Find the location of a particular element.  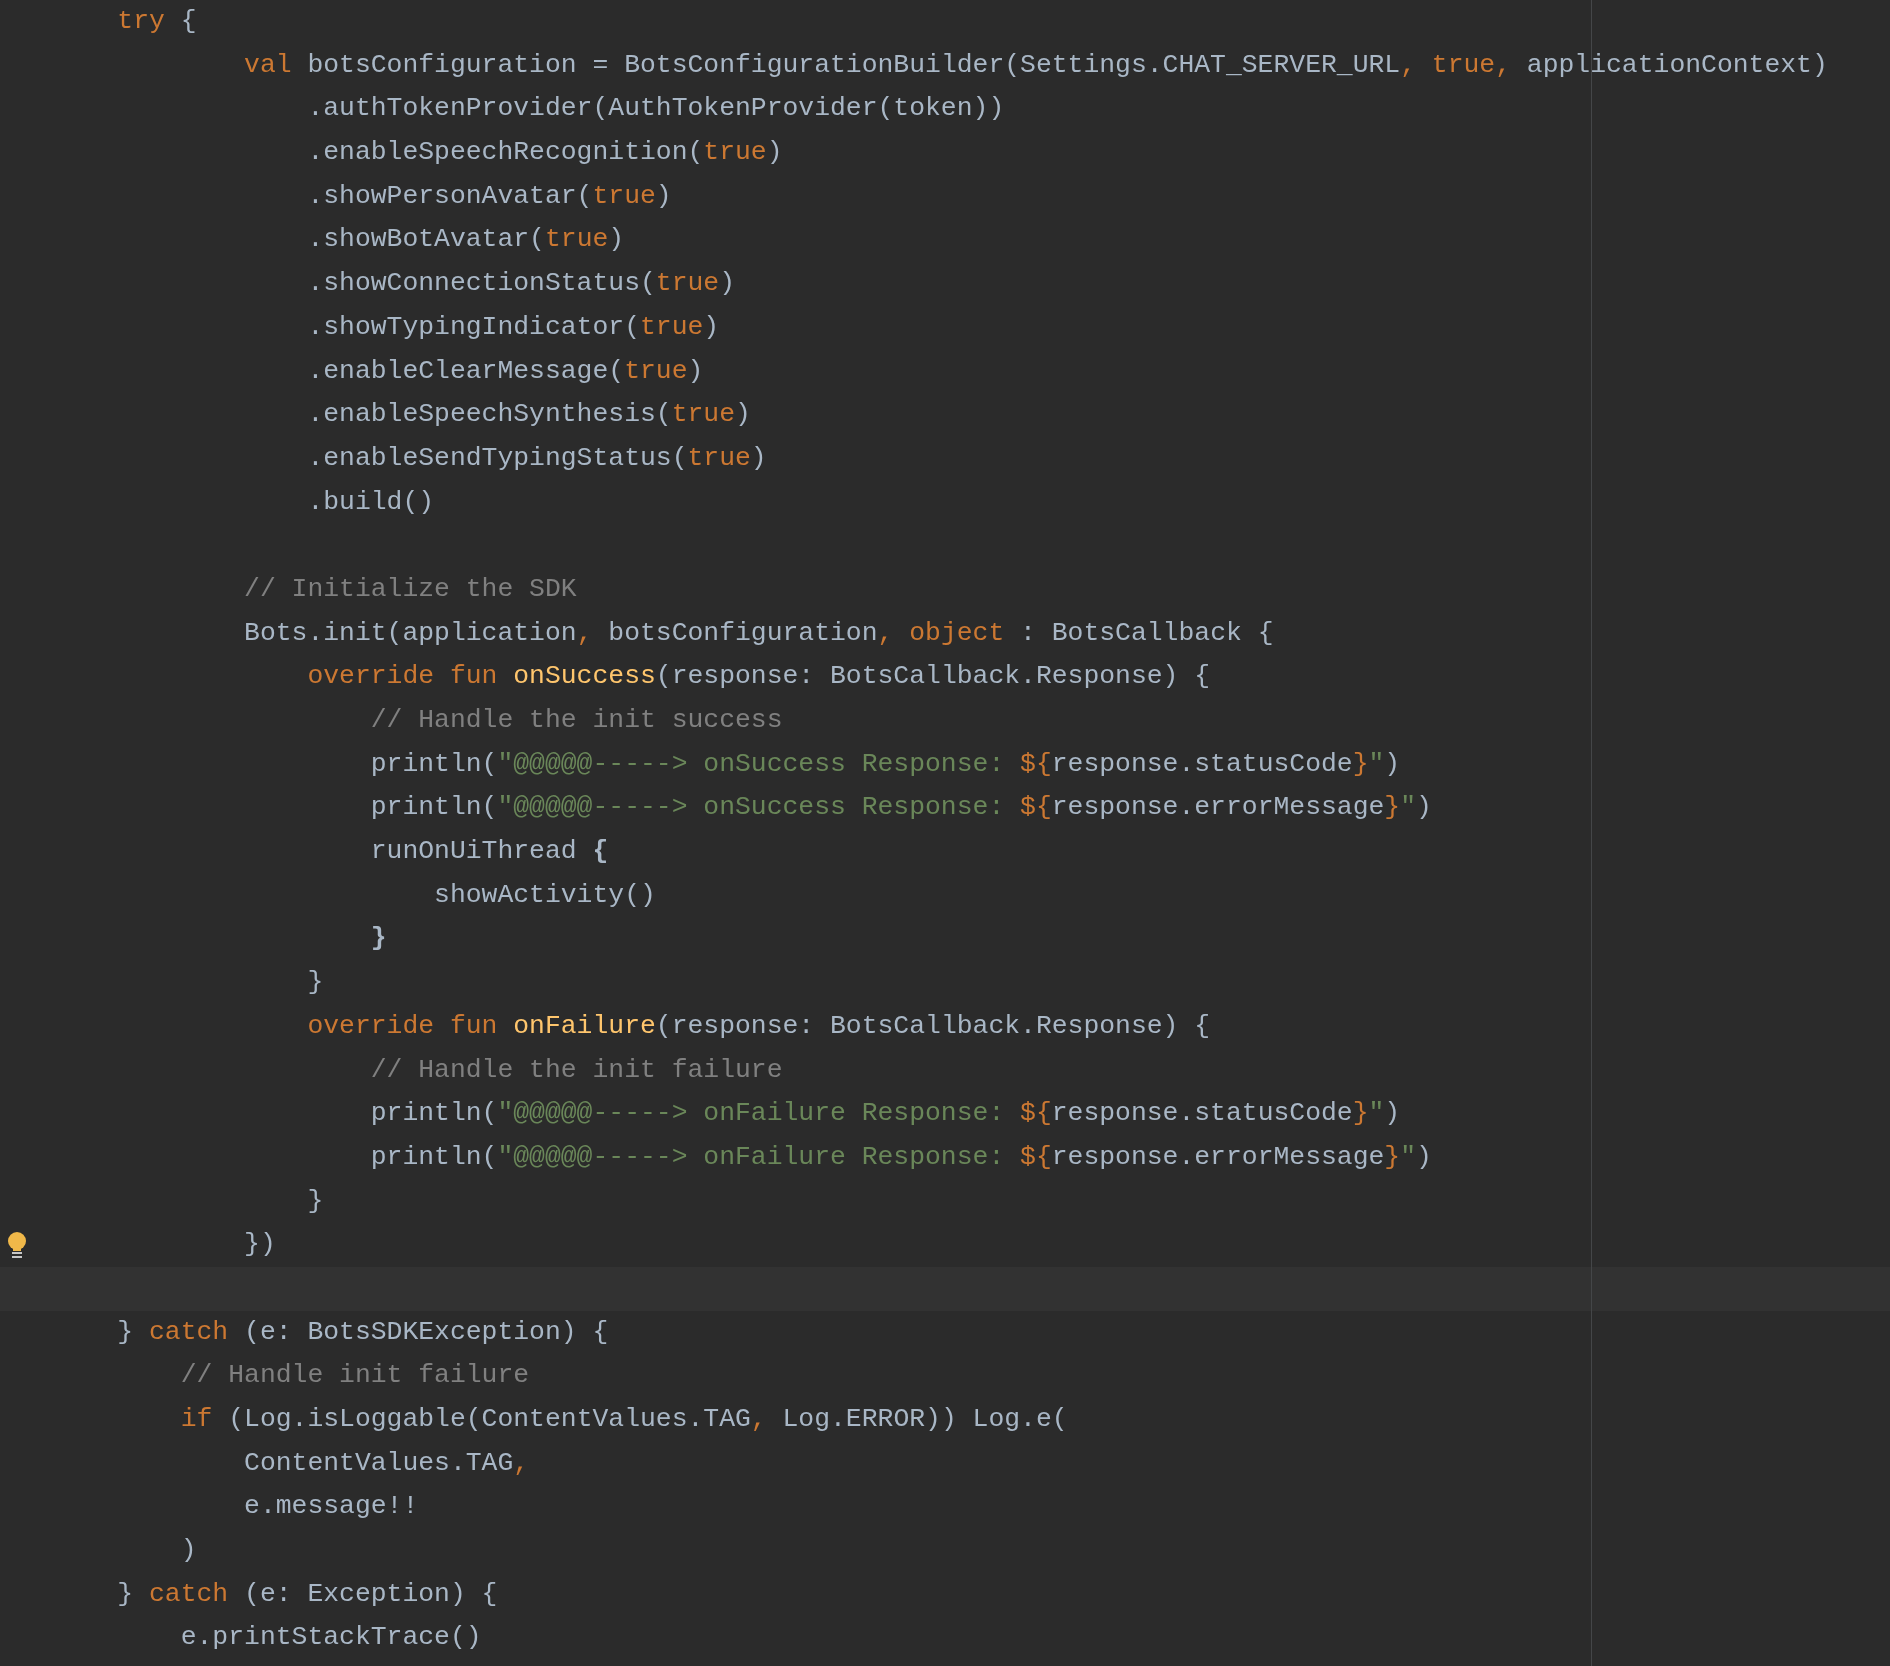

code-line: .showTypingIndicator(true) is located at coordinates (513, 327).